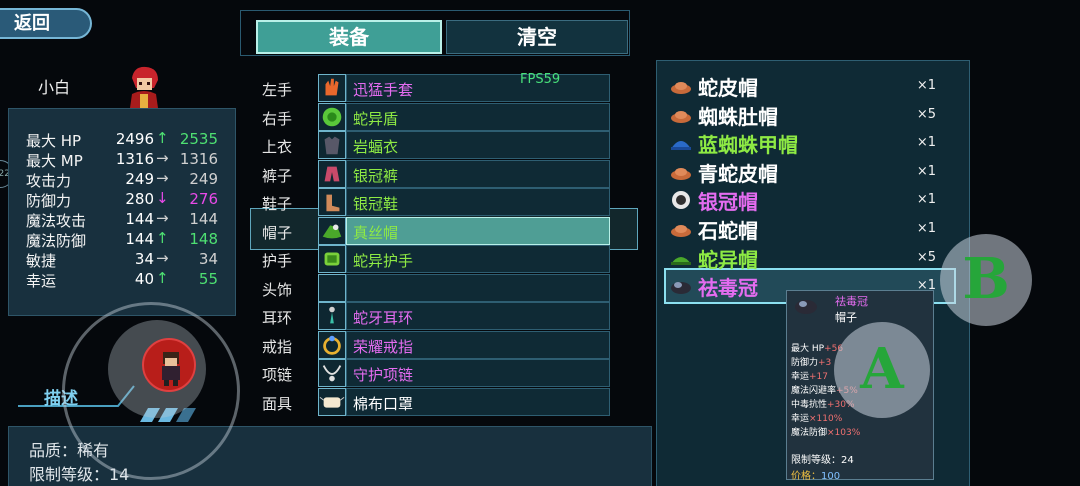 This screenshot has width=1080, height=486. Describe the element at coordinates (808, 349) in the screenshot. I see `tooltip-stat-label: 最大 HP` at that location.